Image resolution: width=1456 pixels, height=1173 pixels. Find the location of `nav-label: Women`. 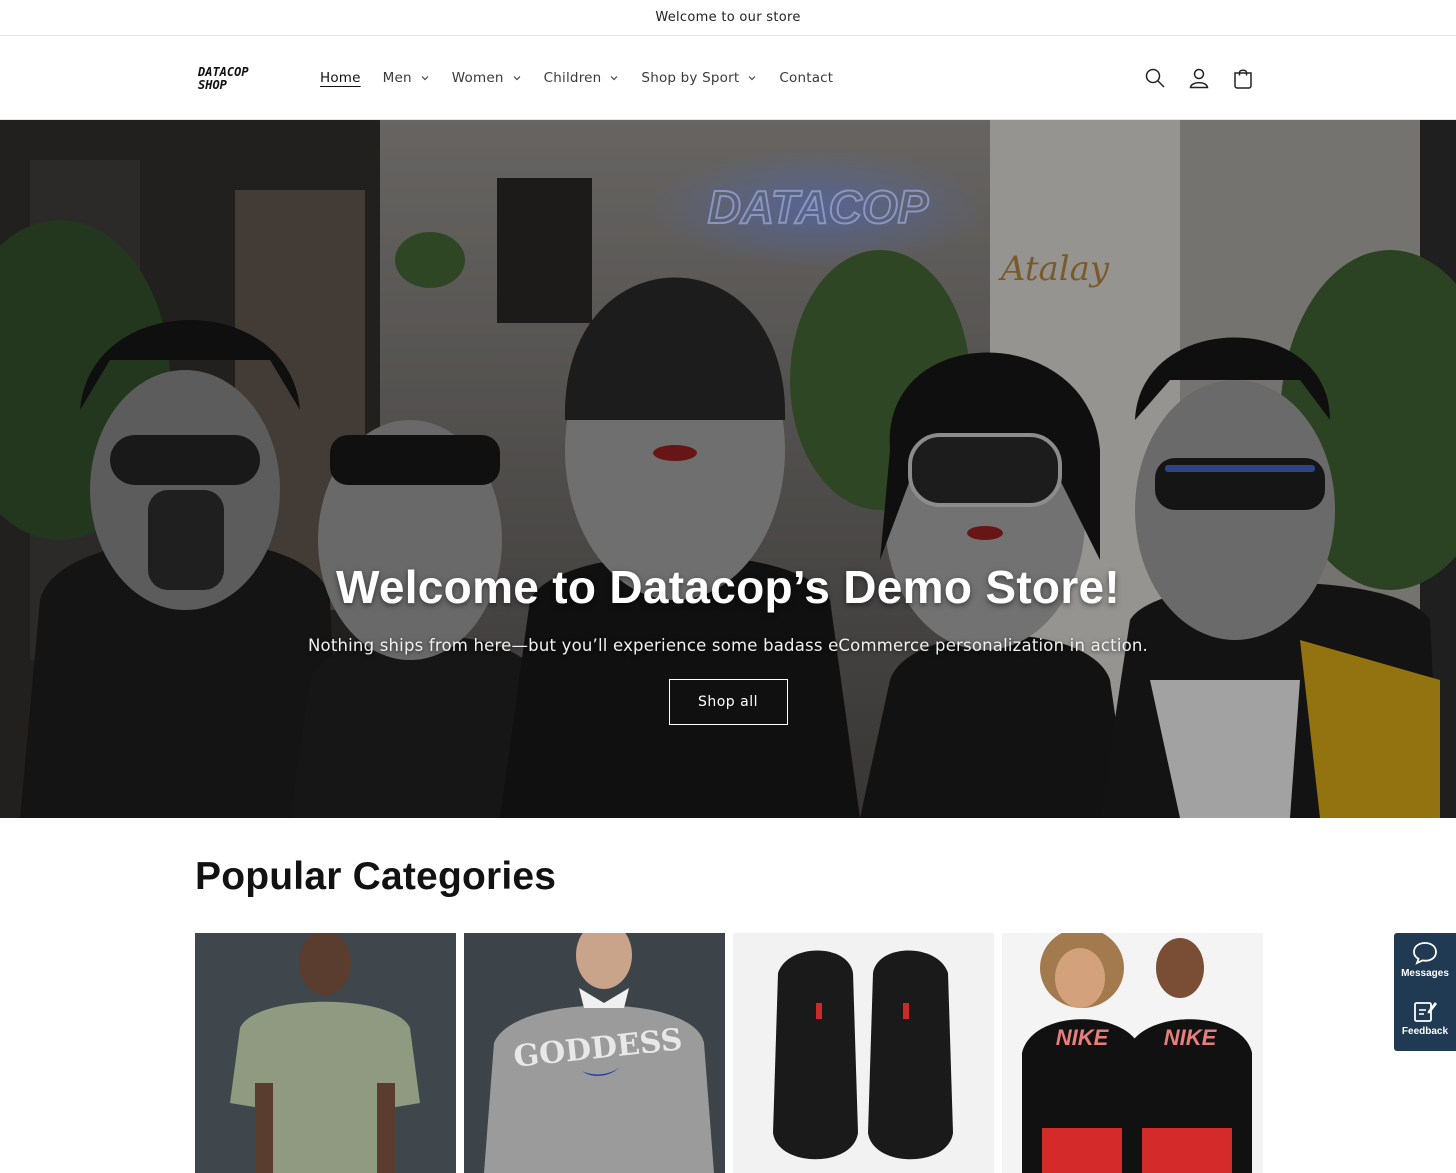

nav-label: Women is located at coordinates (477, 78).